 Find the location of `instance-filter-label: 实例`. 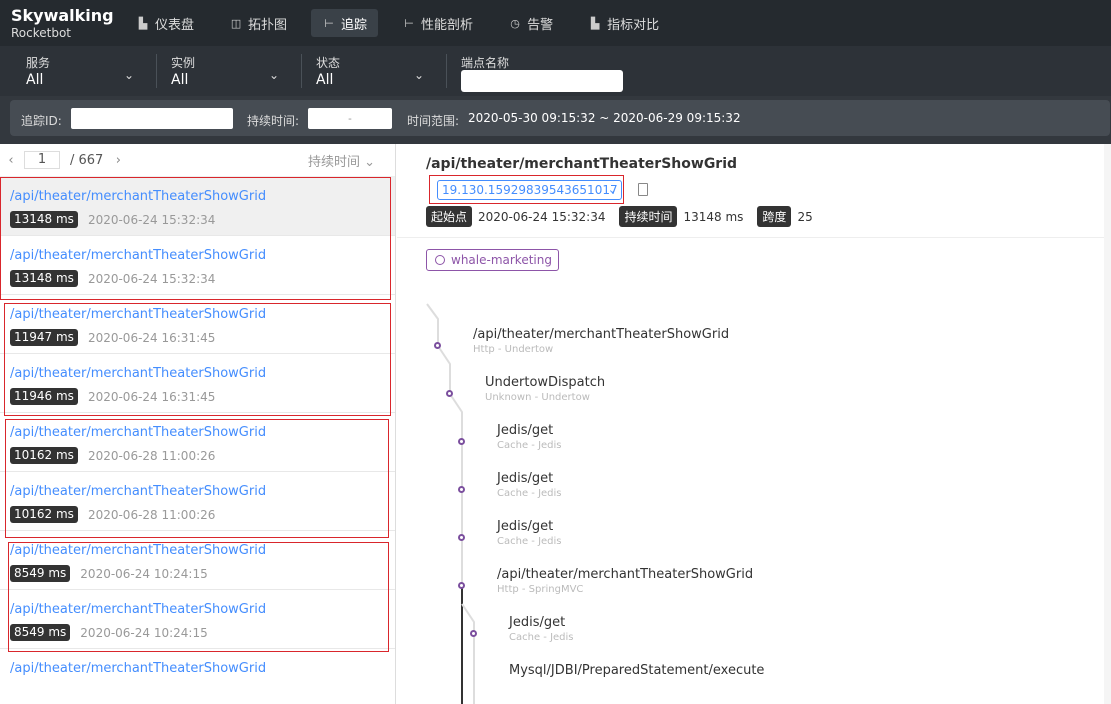

instance-filter-label: 实例 is located at coordinates (183, 63).